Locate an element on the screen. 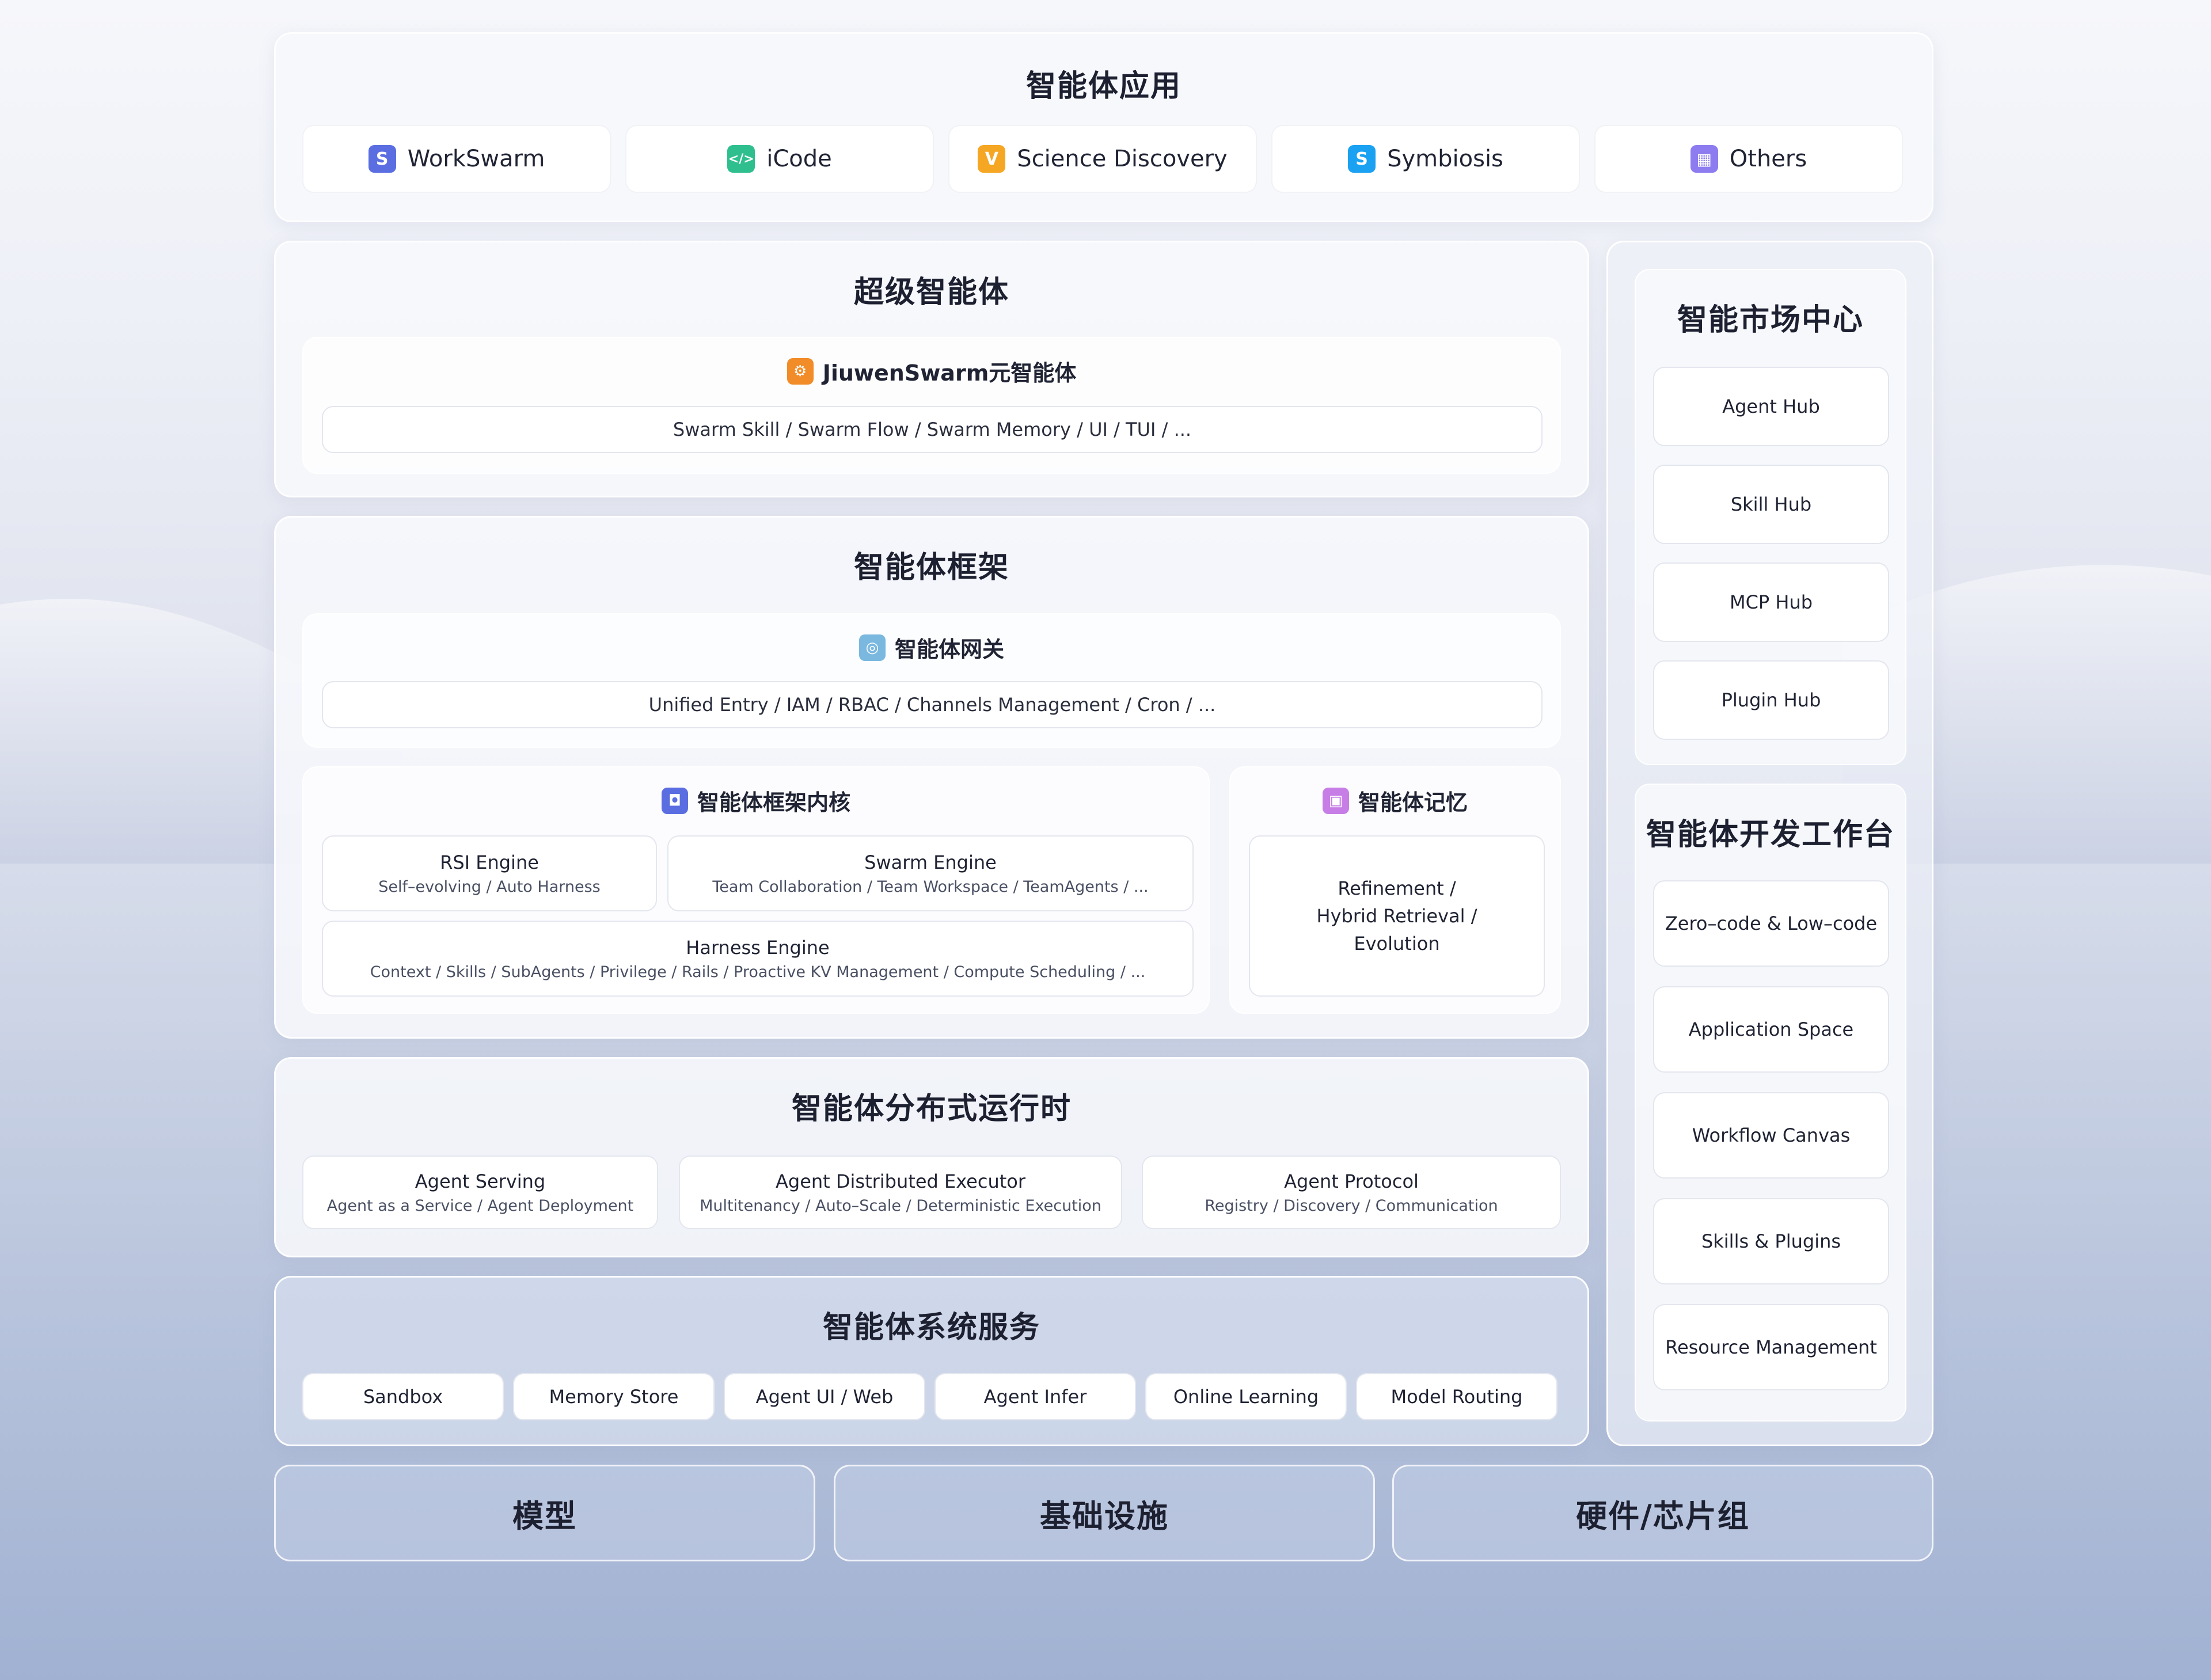 The height and width of the screenshot is (1680, 2211). gateway-heading: ◎ 智能体网关 is located at coordinates (932, 647).